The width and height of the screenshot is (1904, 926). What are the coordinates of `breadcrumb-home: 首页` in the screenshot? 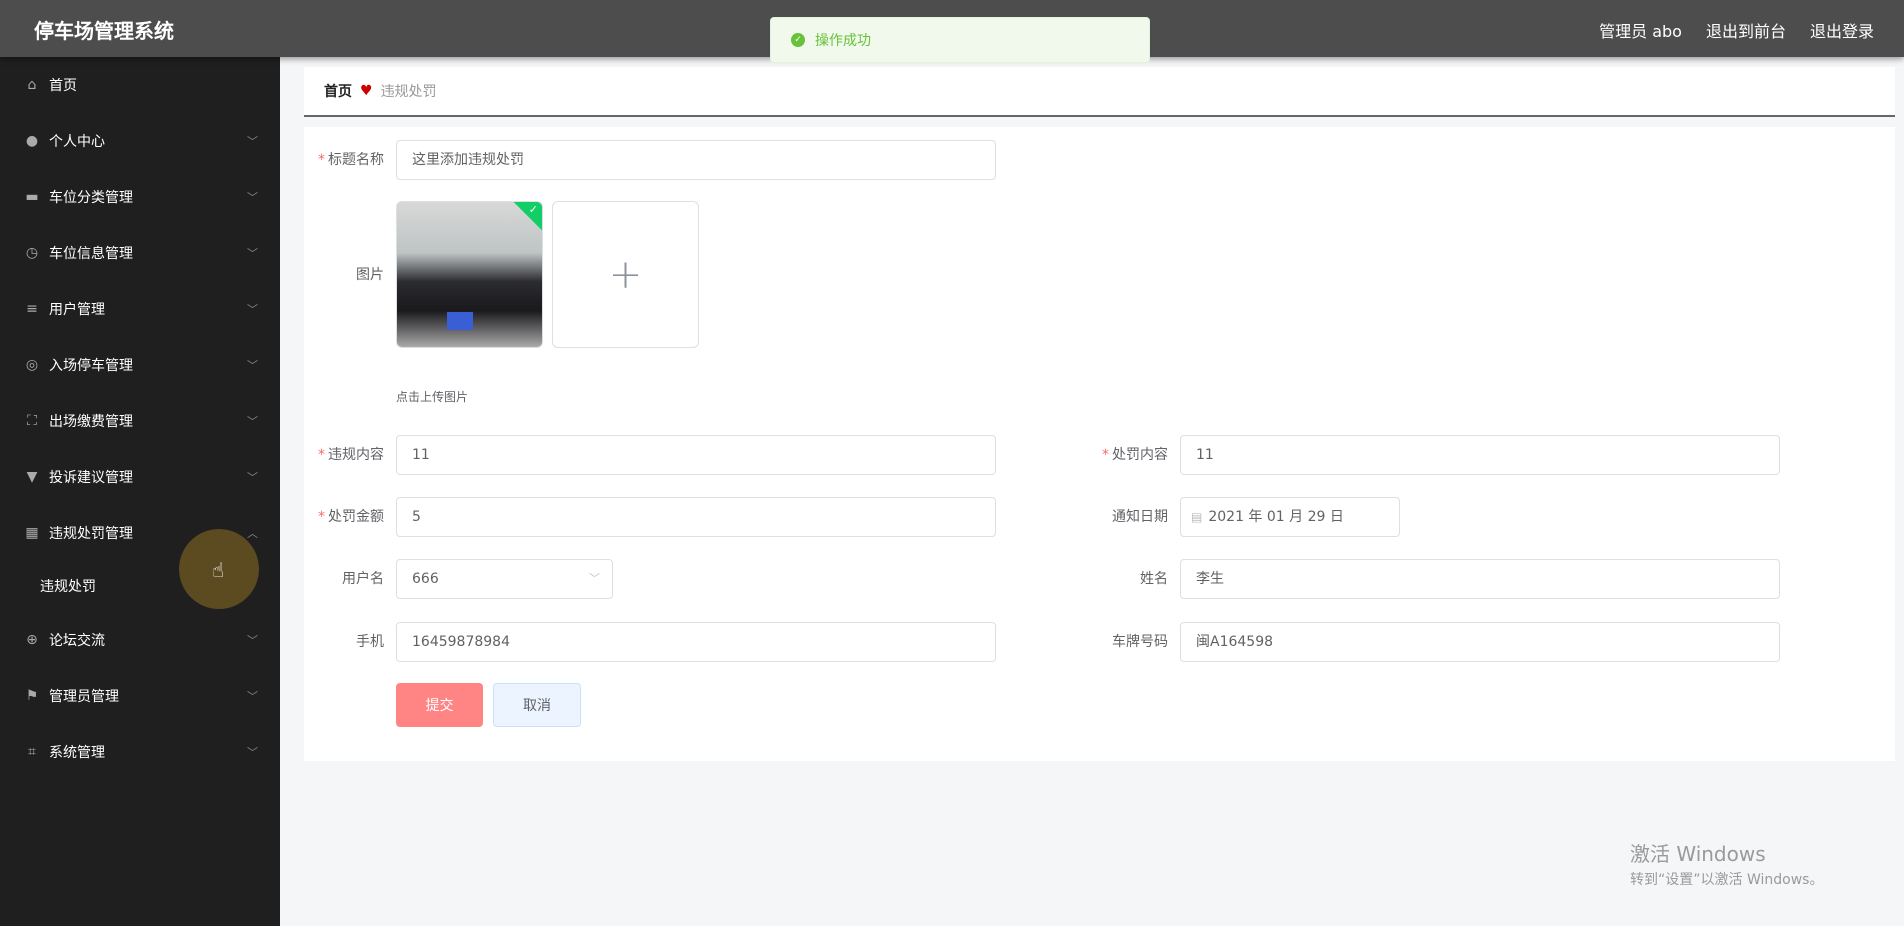 It's located at (338, 91).